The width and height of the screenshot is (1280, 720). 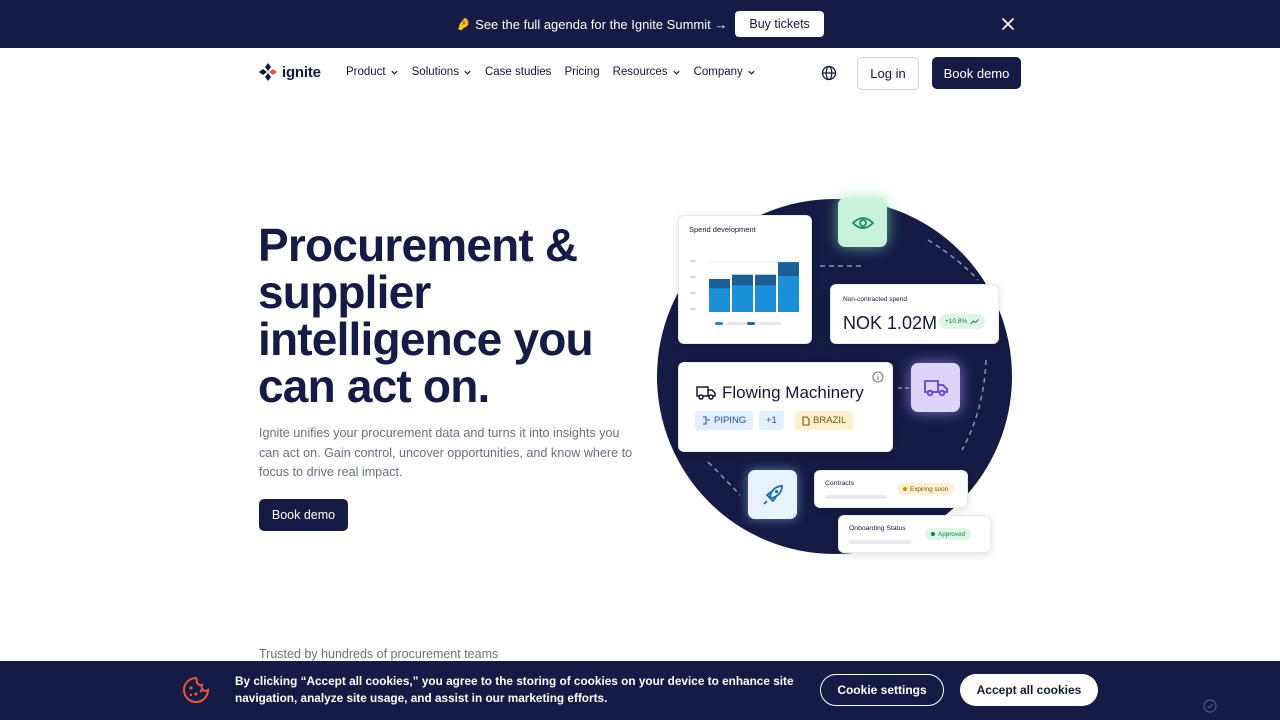 I want to click on nav-item-label: Solutions, so click(x=435, y=72).